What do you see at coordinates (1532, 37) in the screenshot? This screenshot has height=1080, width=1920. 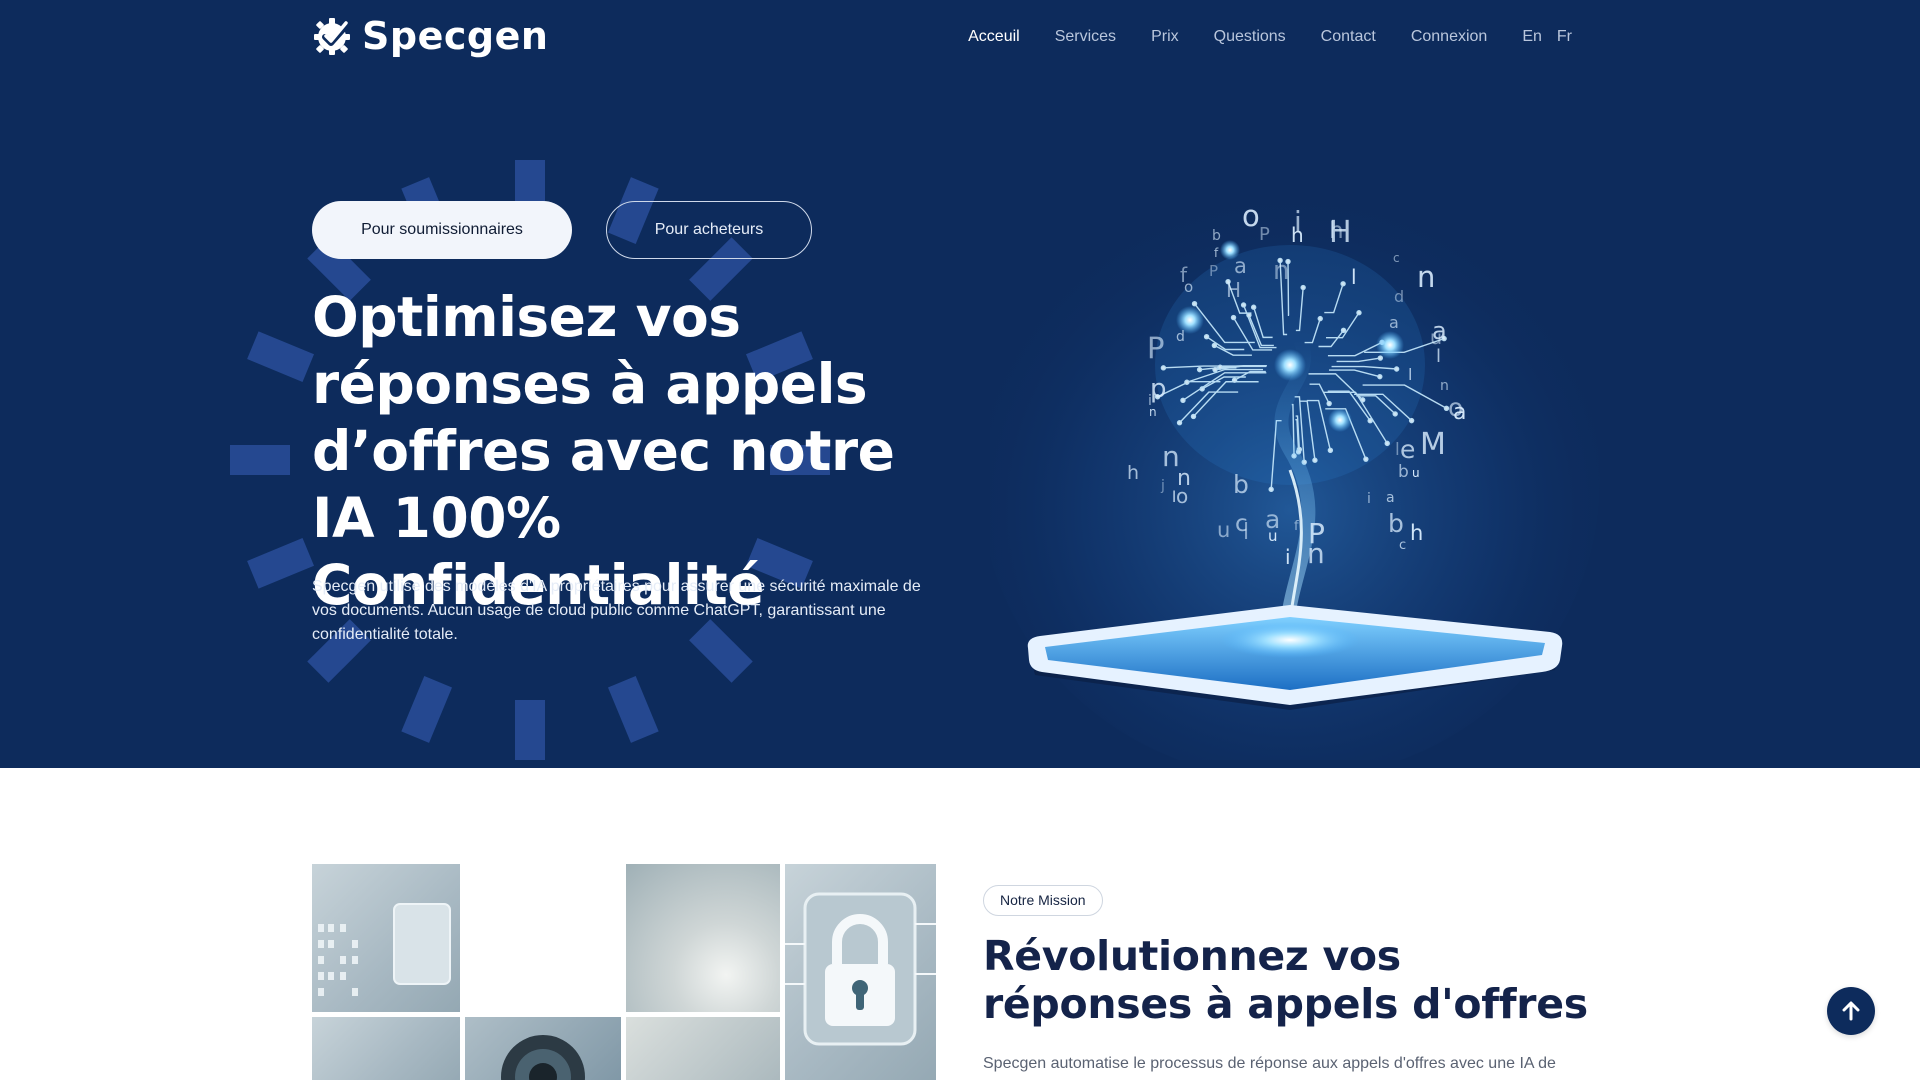 I see `language-en: En` at bounding box center [1532, 37].